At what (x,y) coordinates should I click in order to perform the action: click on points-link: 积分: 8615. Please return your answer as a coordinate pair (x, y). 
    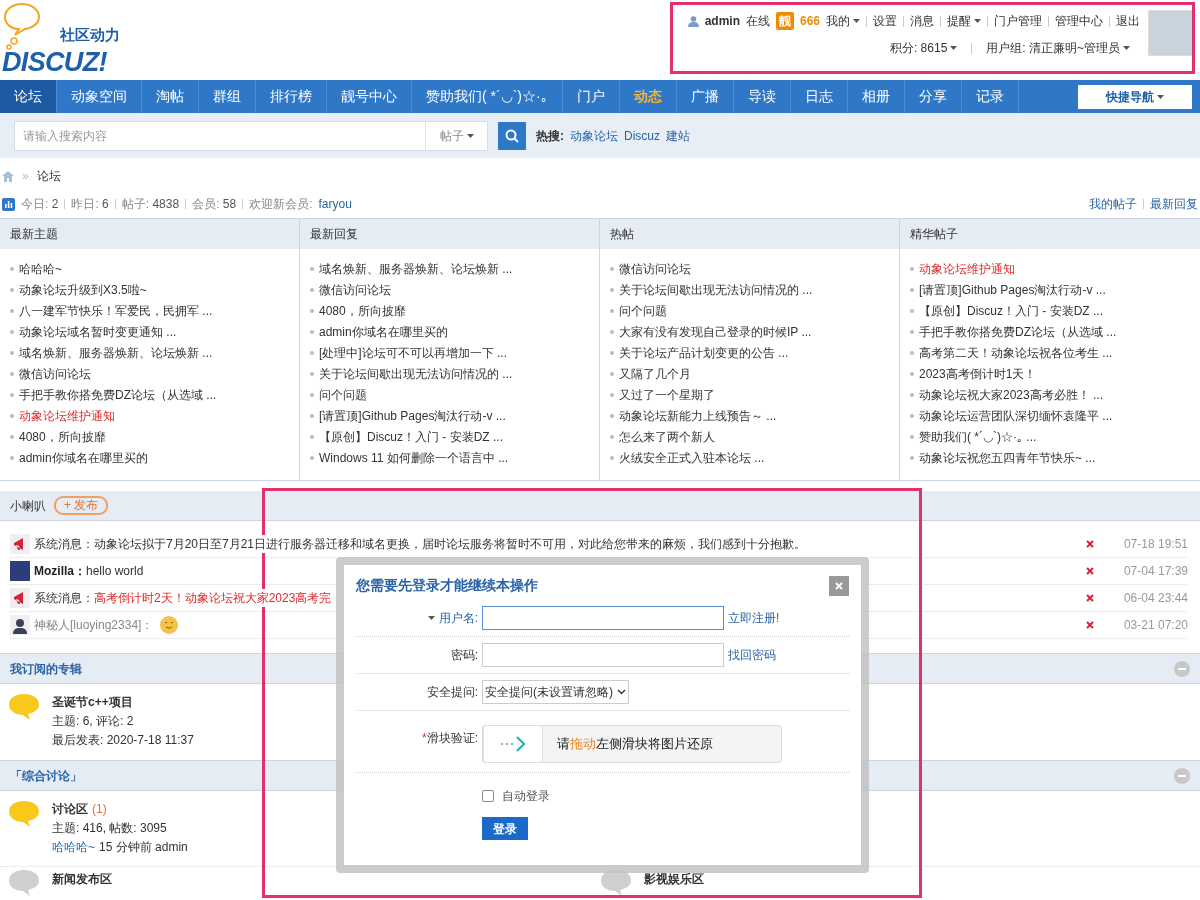
    Looking at the image, I should click on (923, 48).